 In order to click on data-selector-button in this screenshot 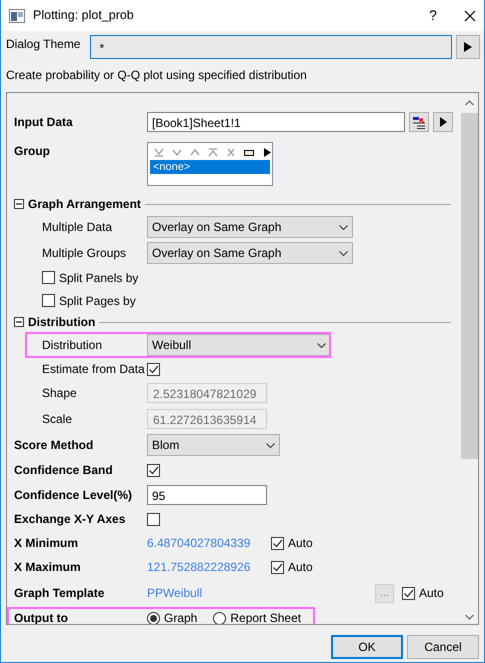, I will do `click(419, 122)`.